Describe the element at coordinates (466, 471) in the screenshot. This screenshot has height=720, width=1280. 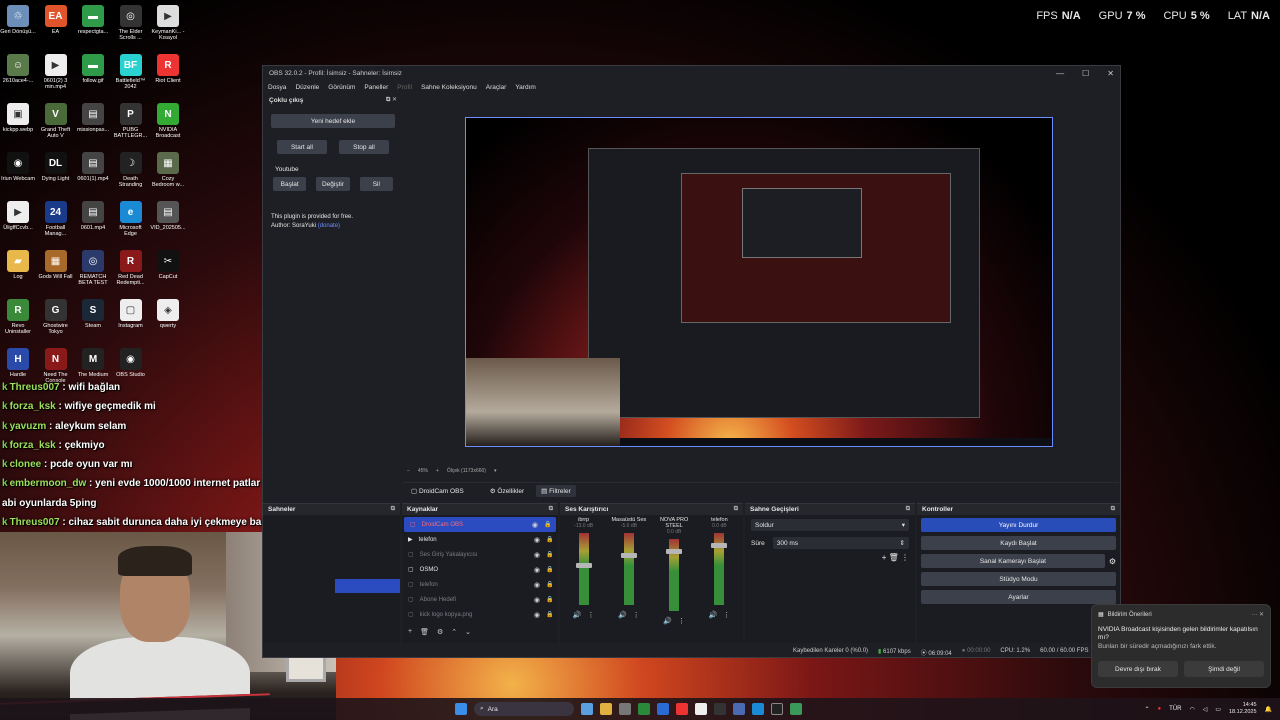
I see `scale-label: Ölçek (1173x660)` at that location.